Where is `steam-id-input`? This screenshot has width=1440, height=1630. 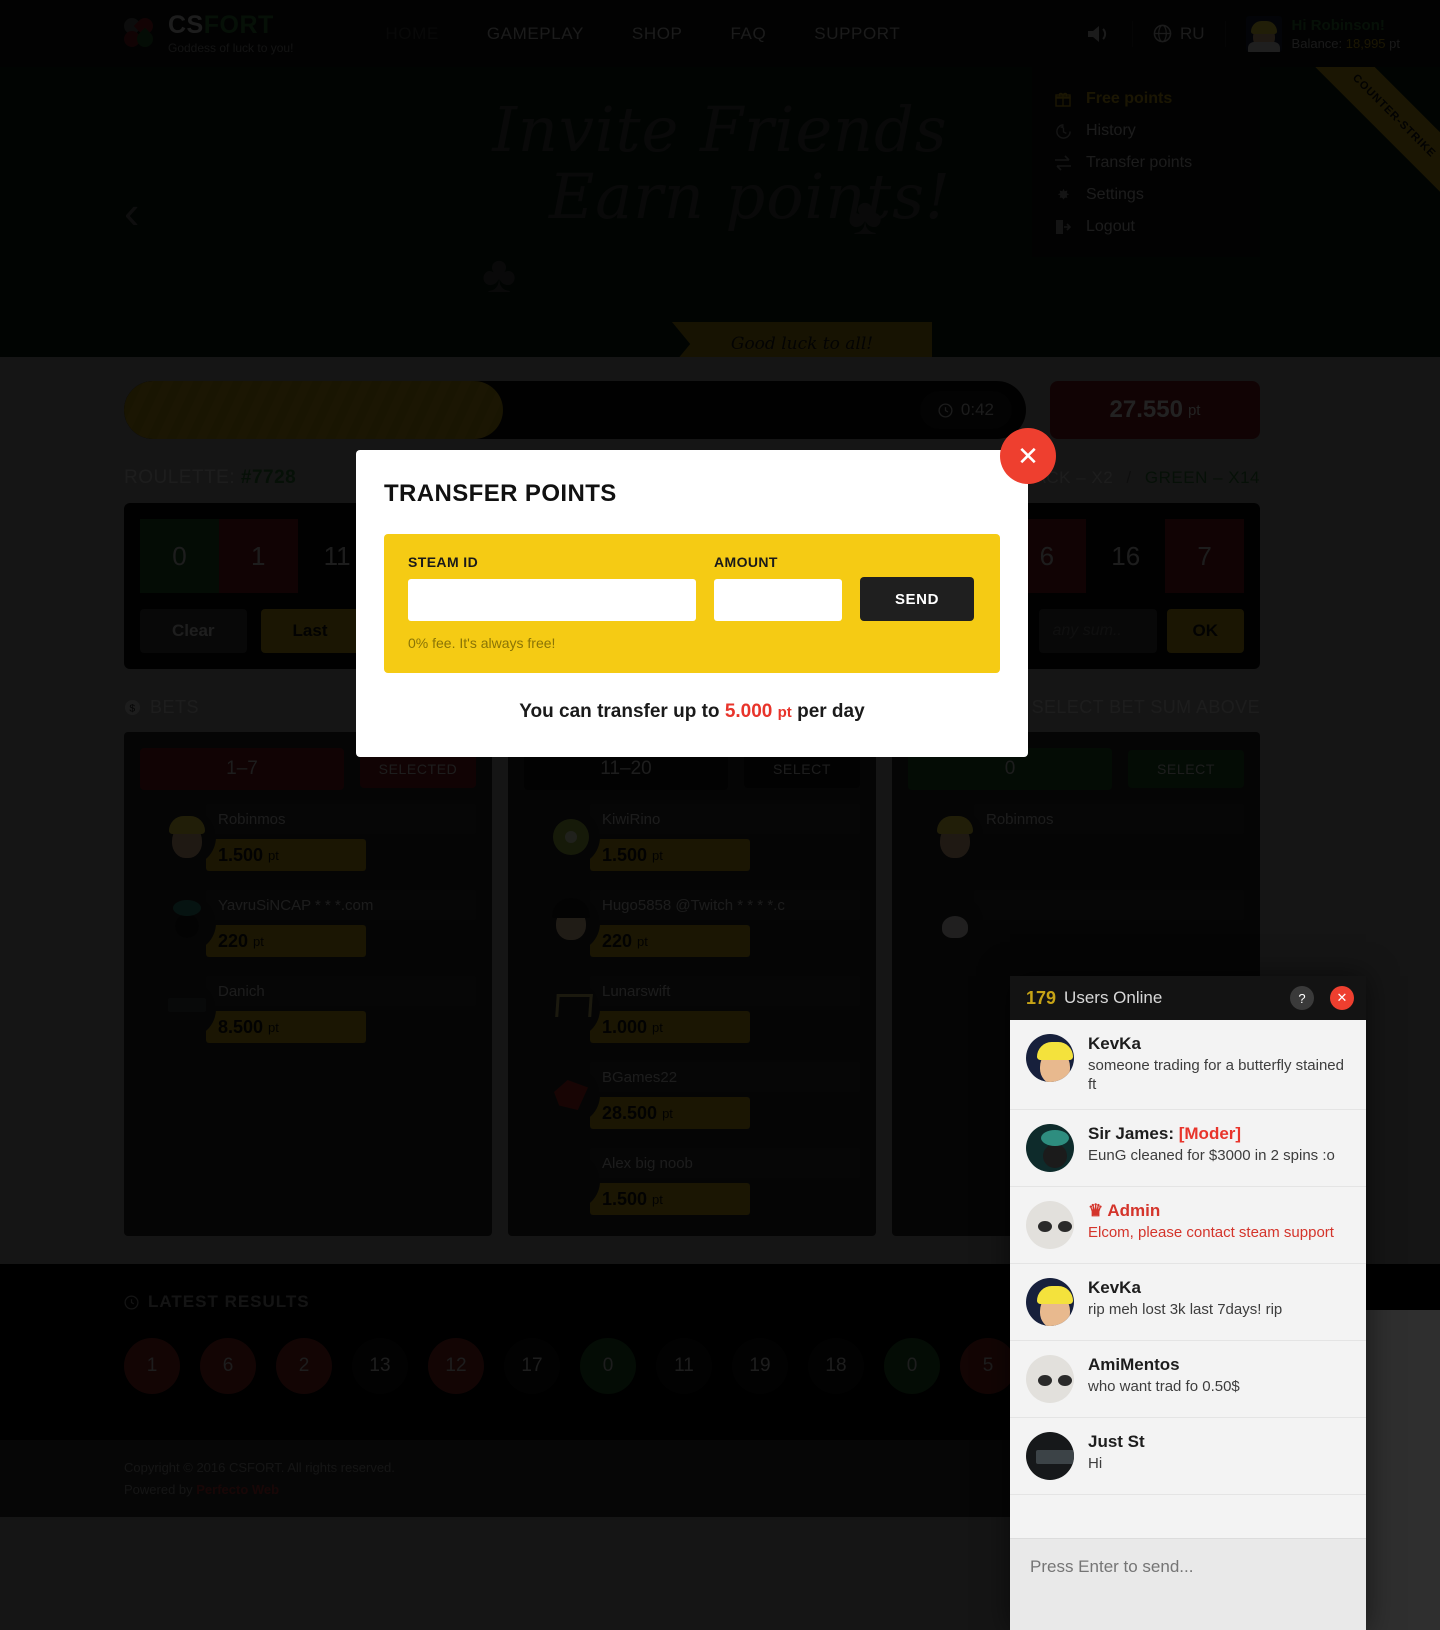 steam-id-input is located at coordinates (552, 600).